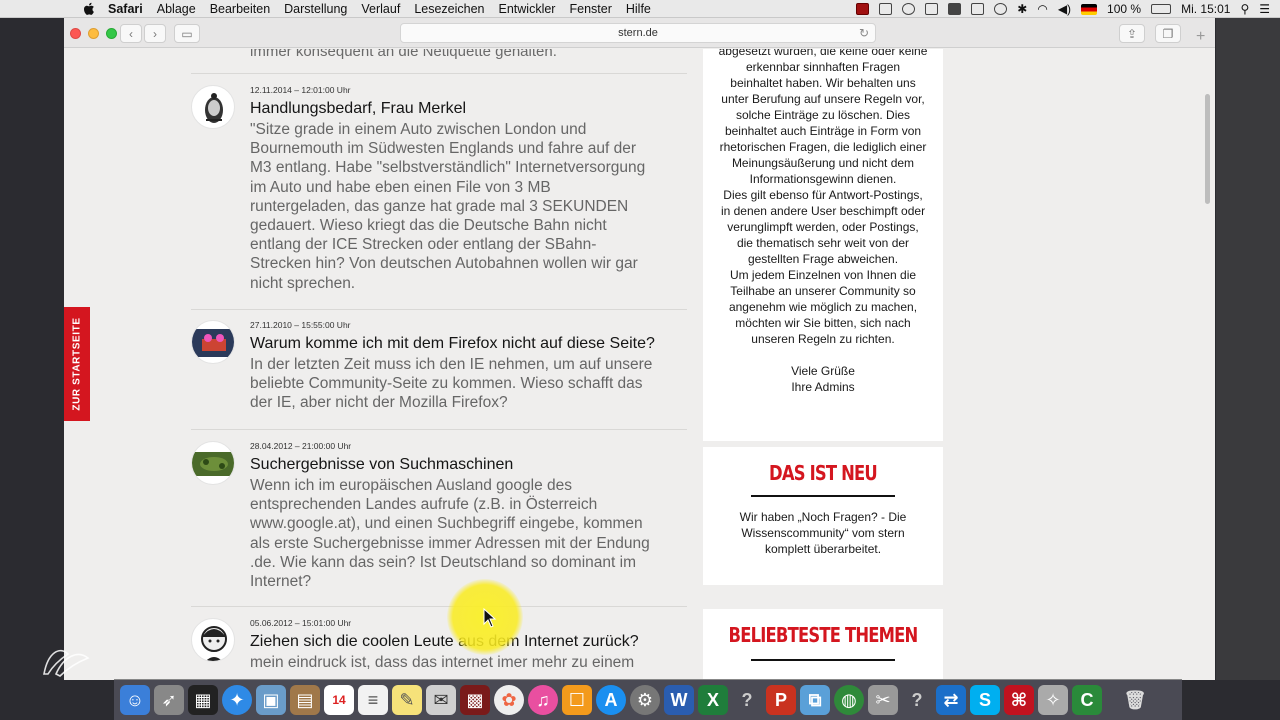  Describe the element at coordinates (379, 403) in the screenshot. I see `entry-body-line: der IE, aber nicht der Mozilla Firefox?` at that location.